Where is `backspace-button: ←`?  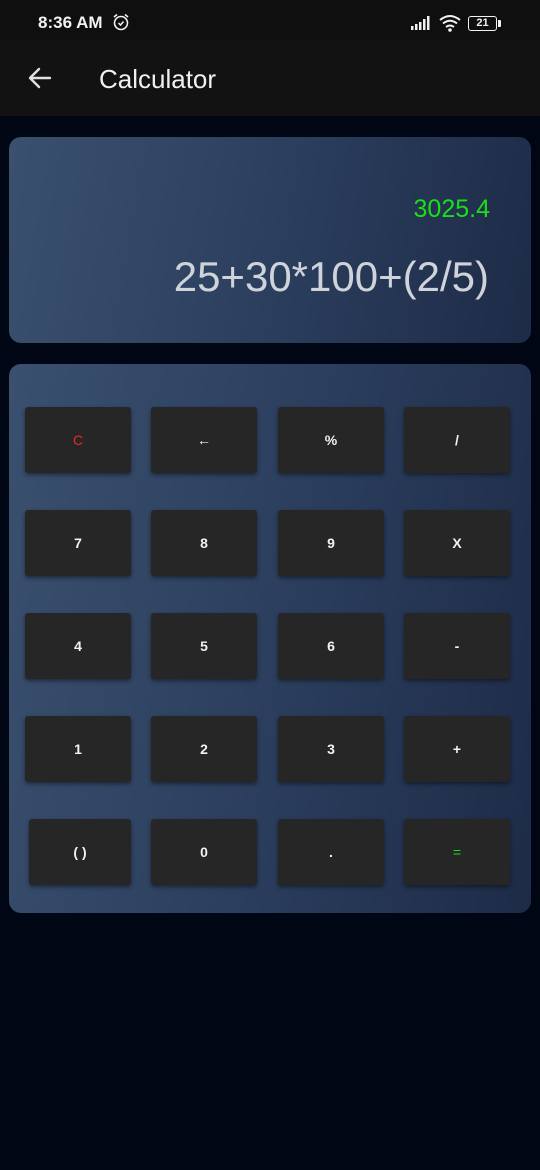 backspace-button: ← is located at coordinates (204, 440).